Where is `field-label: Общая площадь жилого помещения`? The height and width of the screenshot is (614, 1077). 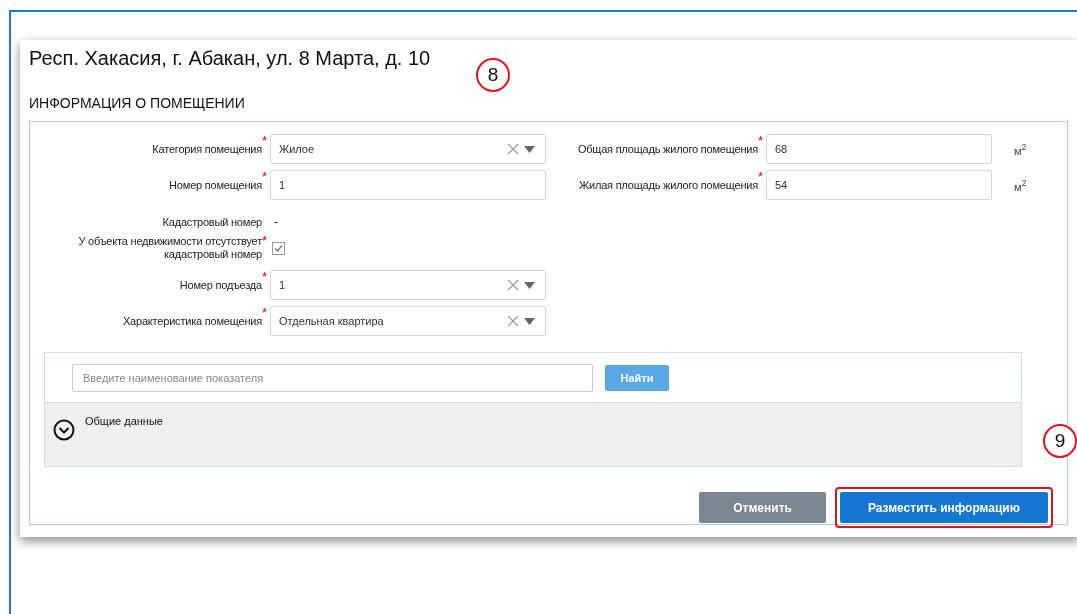 field-label: Общая площадь жилого помещения is located at coordinates (667, 149).